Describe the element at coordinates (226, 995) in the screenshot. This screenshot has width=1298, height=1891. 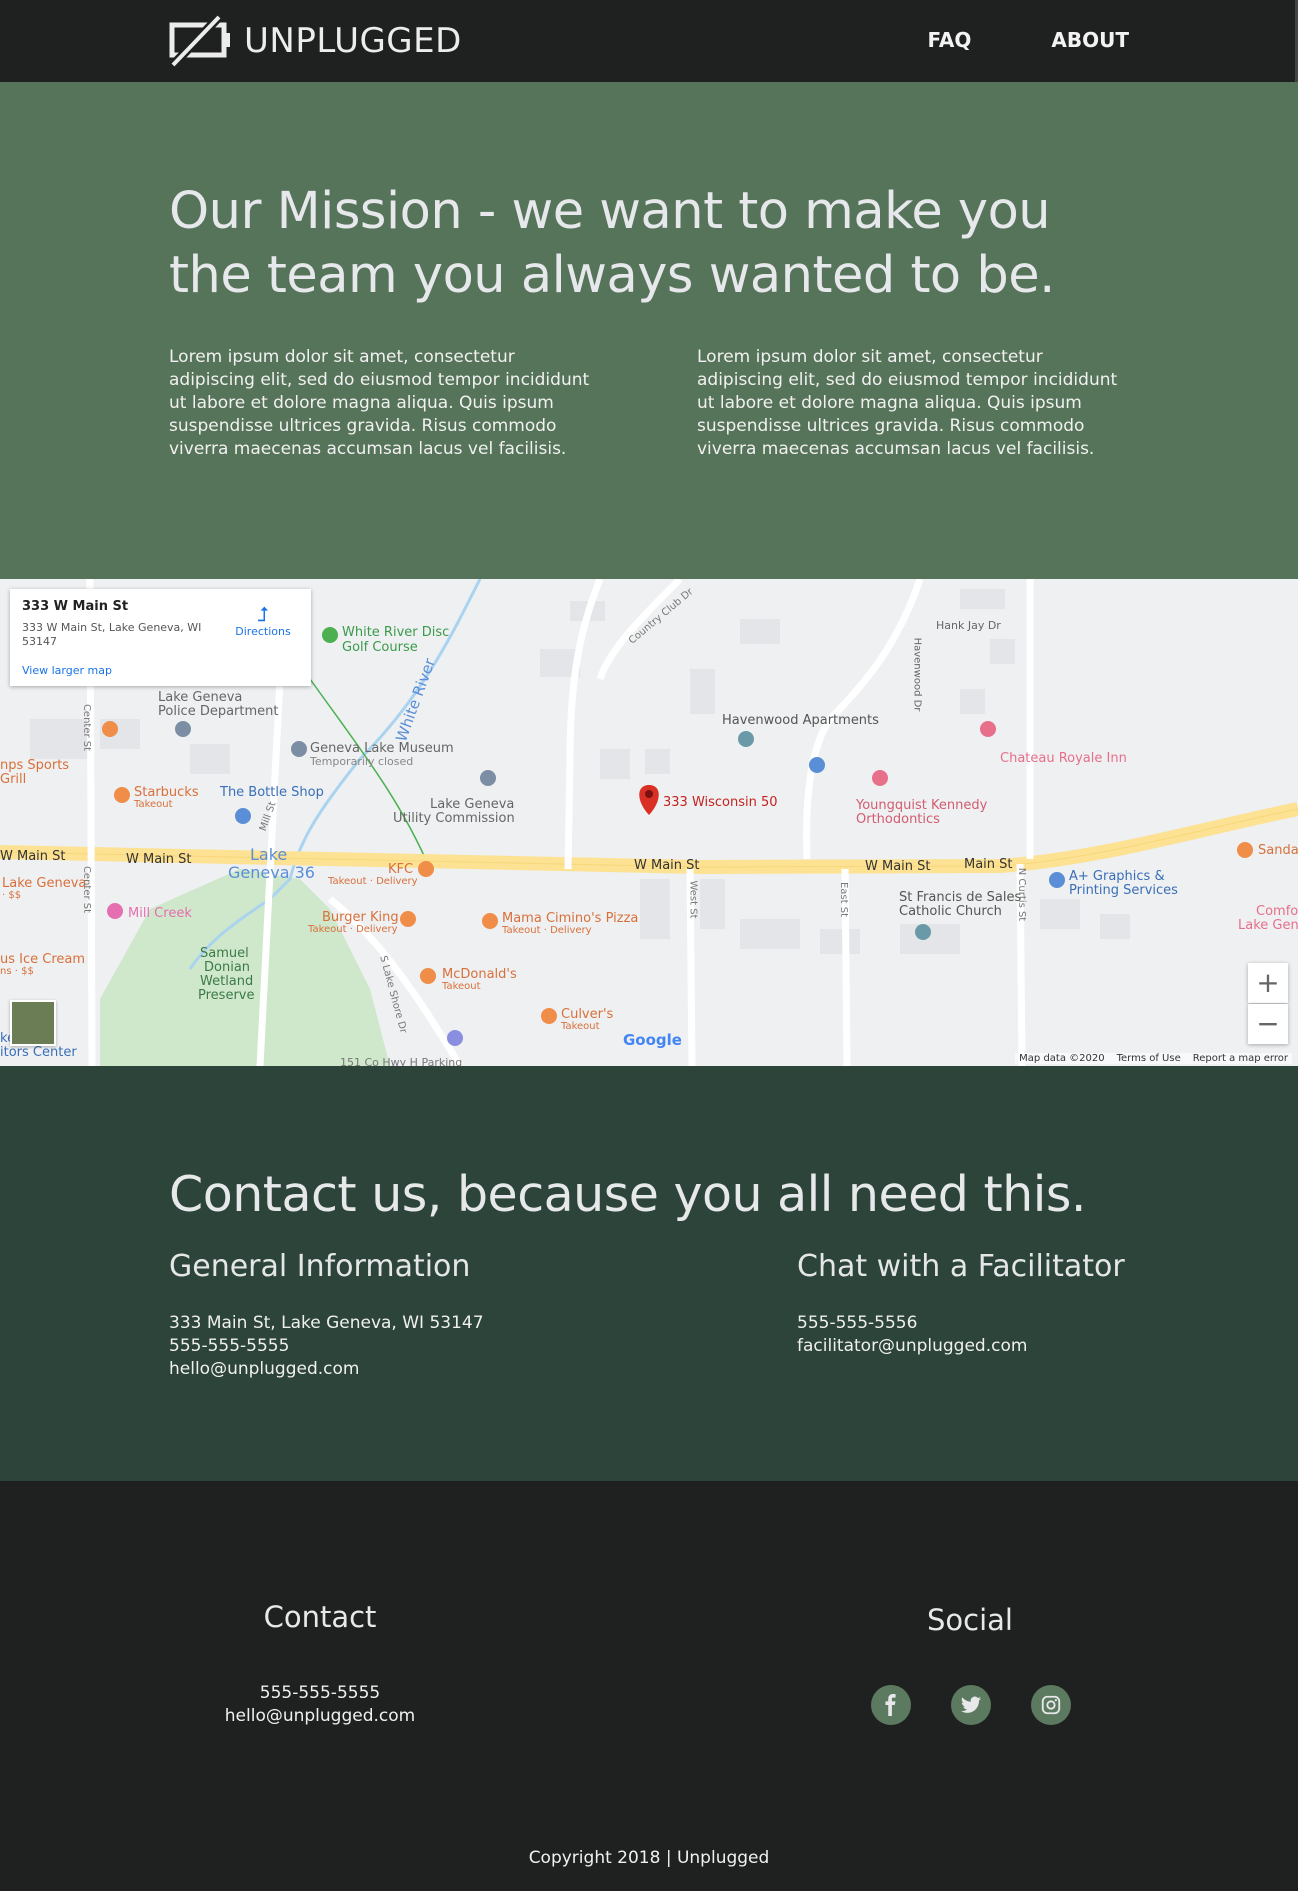
I see `map-label: Preserve` at that location.